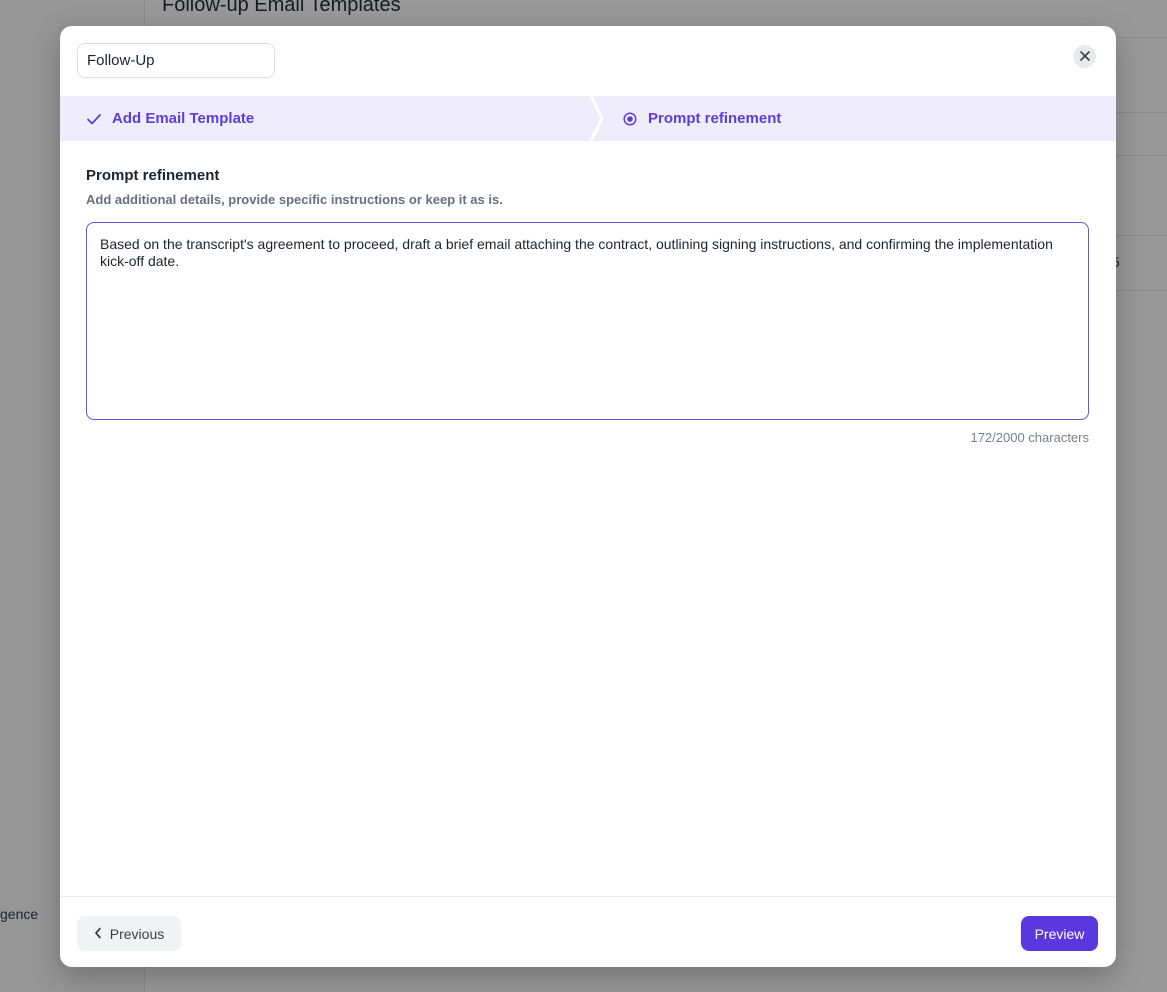 The image size is (1167, 992). Describe the element at coordinates (715, 118) in the screenshot. I see `step-label: Prompt refinement` at that location.